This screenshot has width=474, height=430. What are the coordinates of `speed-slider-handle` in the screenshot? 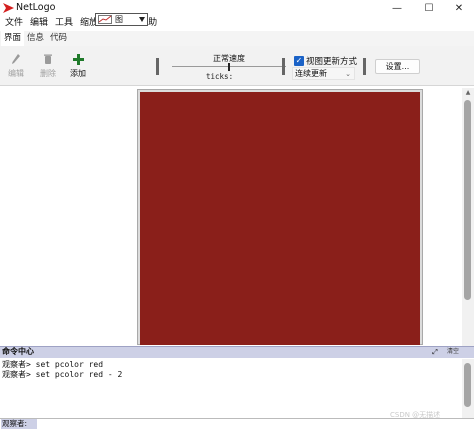 It's located at (229, 67).